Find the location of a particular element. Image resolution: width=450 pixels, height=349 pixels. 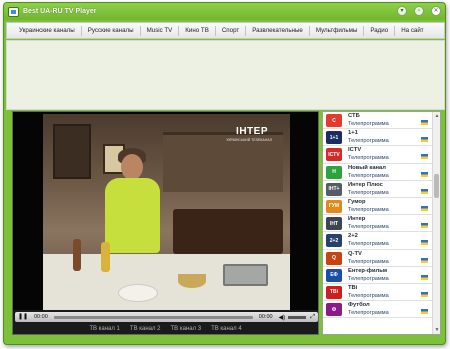

channel-name: ICTV is located at coordinates (355, 150).